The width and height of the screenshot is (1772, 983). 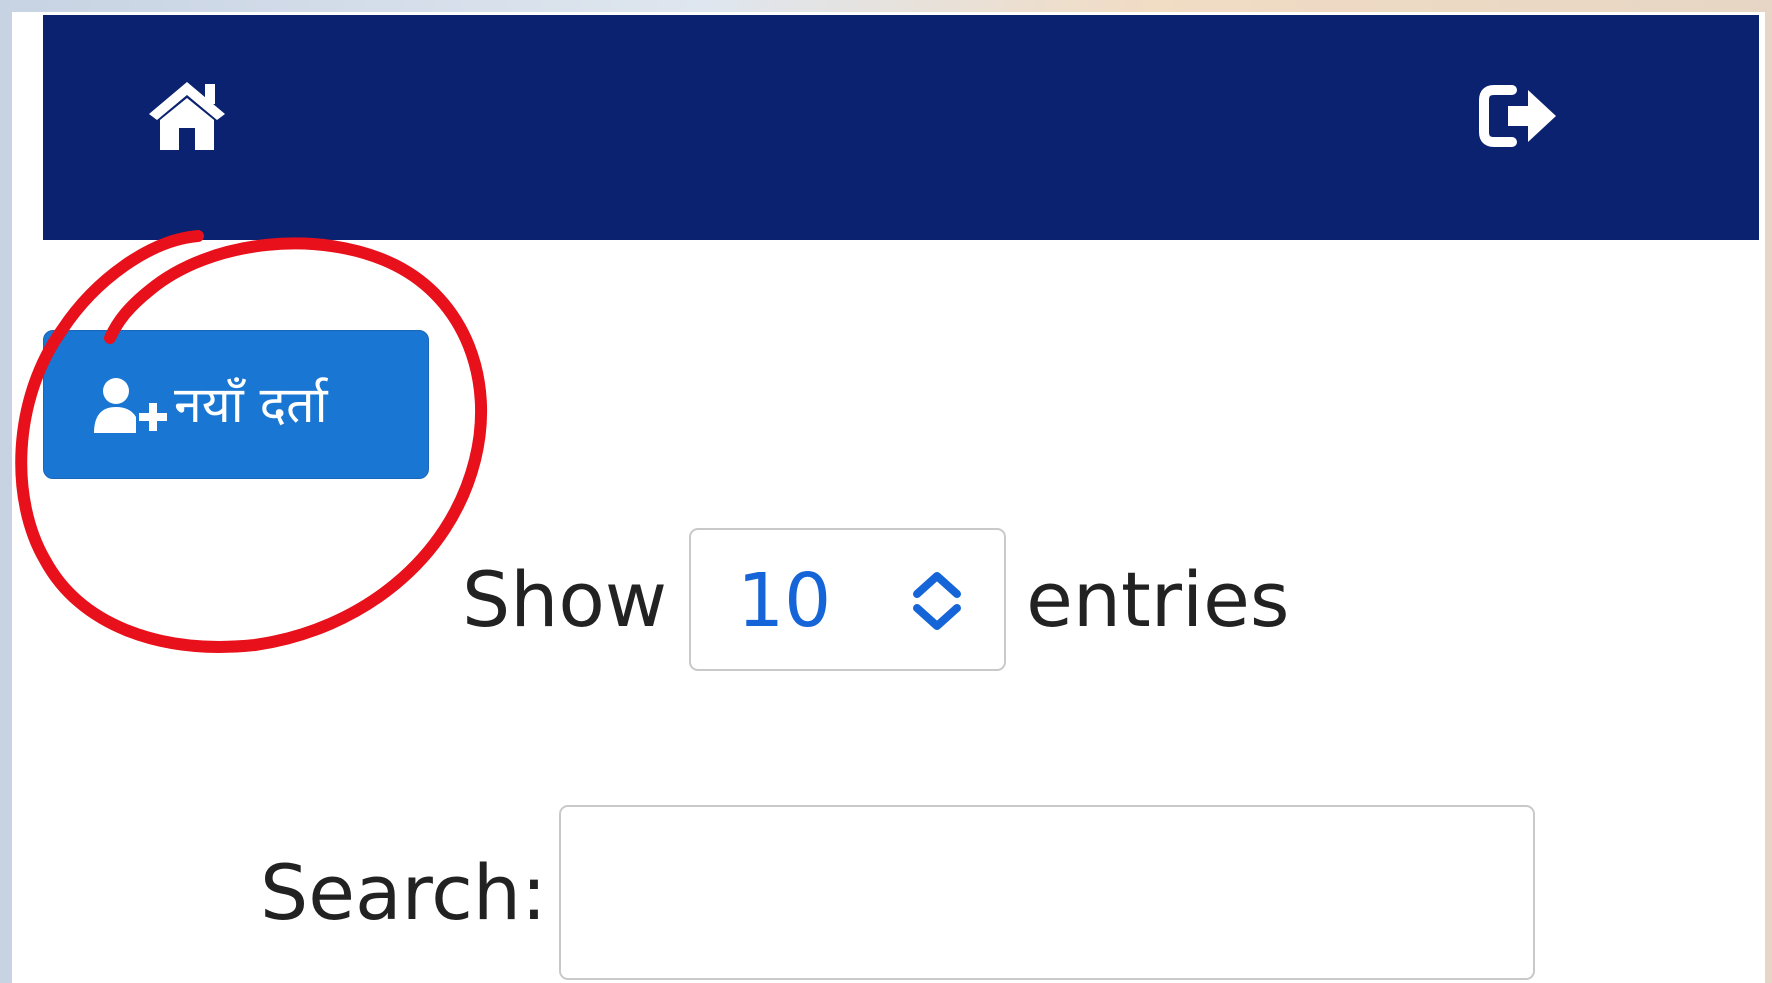 I want to click on sign-out-icon, so click(x=1520, y=116).